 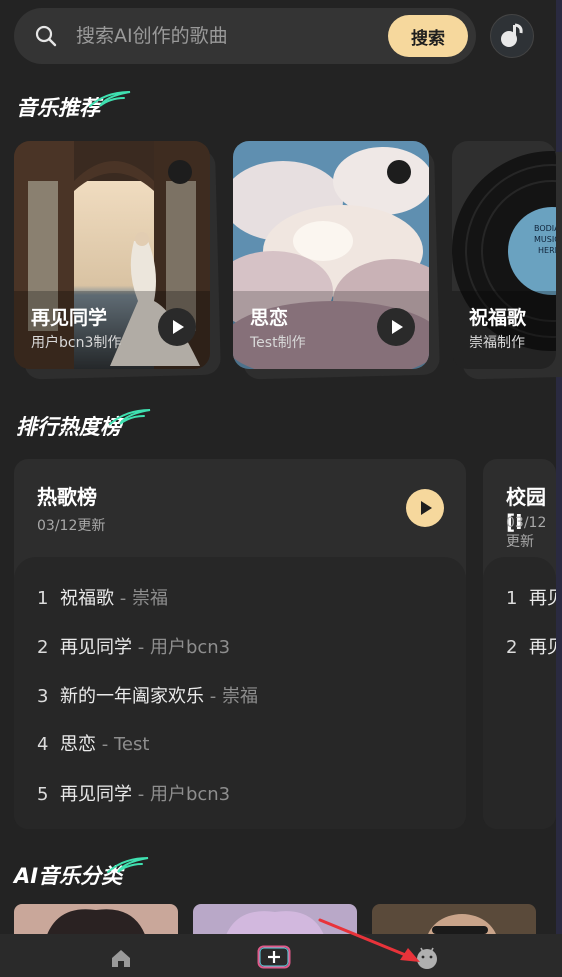 What do you see at coordinates (43, 696) in the screenshot?
I see `rank-number: 3` at bounding box center [43, 696].